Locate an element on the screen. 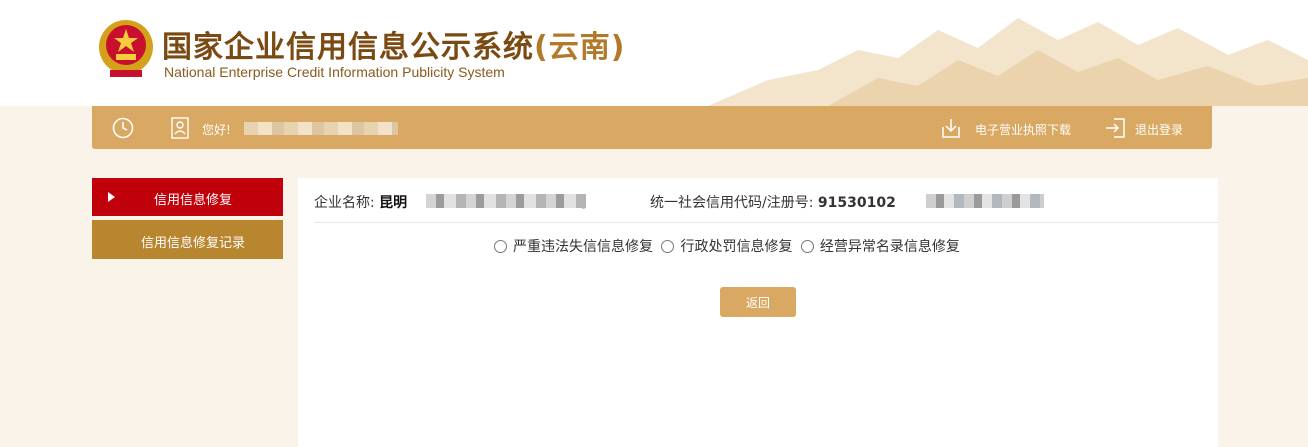 The image size is (1308, 447). site-title: 国家企业信用信息公示系统(云南) is located at coordinates (394, 47).